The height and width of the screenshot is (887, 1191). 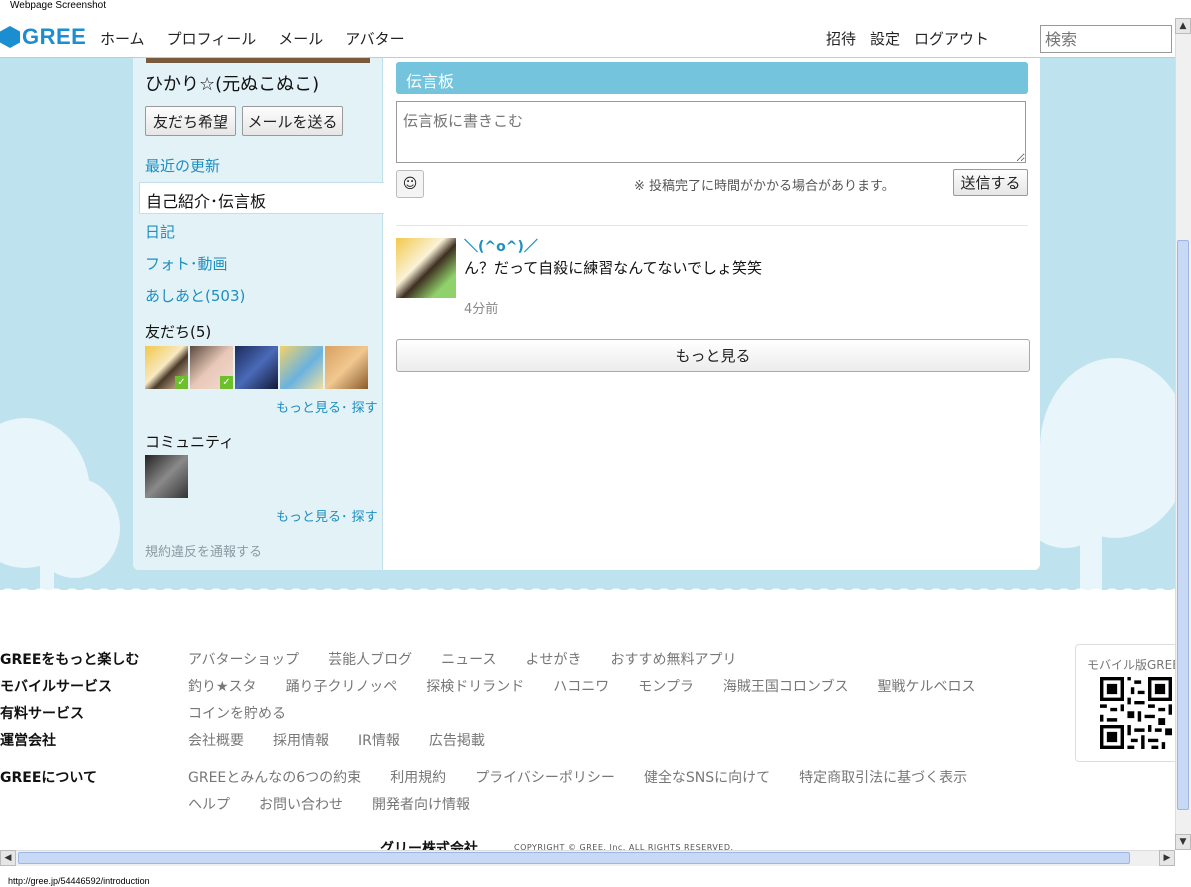 What do you see at coordinates (206, 201) in the screenshot?
I see `sidebar-item-label: 自己紹介･伝言板` at bounding box center [206, 201].